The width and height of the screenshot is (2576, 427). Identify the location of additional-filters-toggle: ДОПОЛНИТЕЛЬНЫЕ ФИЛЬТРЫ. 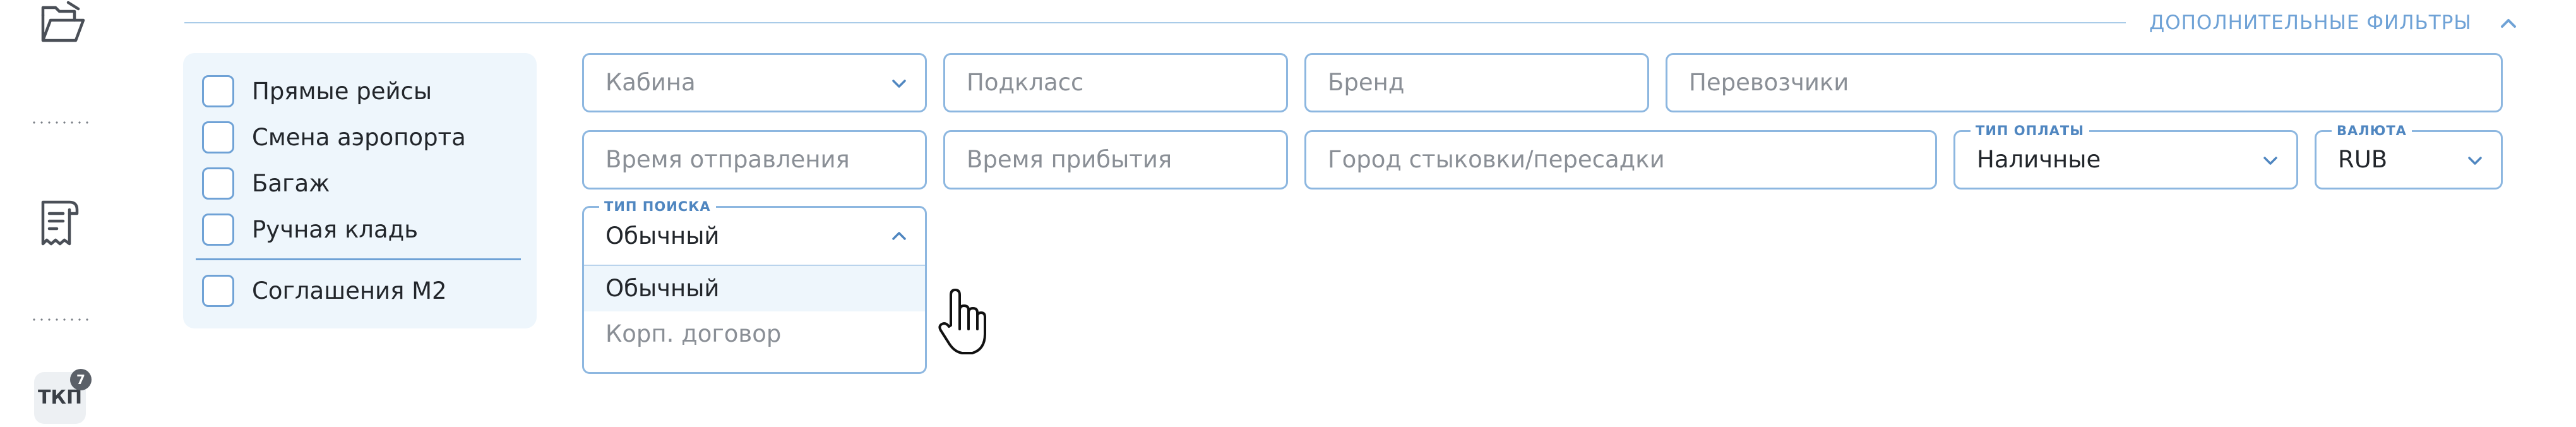
(2310, 23).